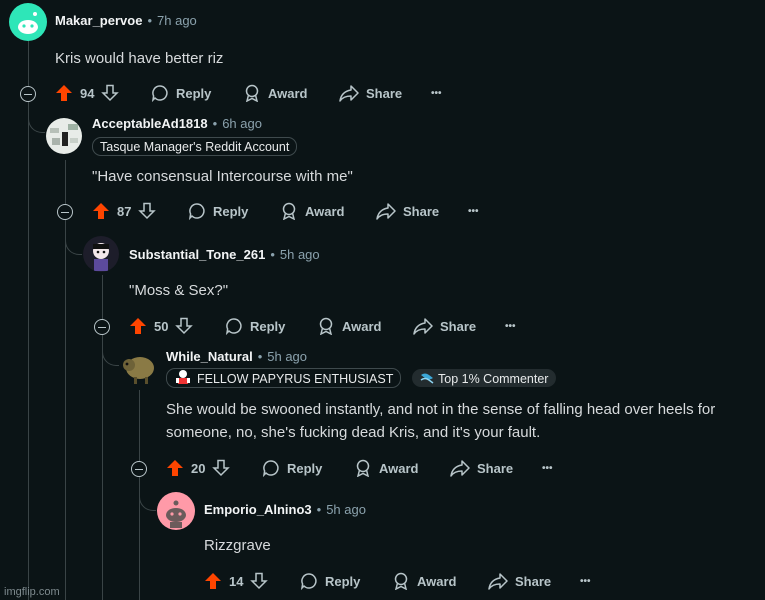 The image size is (765, 600). Describe the element at coordinates (343, 581) in the screenshot. I see `reply-label: Reply` at that location.